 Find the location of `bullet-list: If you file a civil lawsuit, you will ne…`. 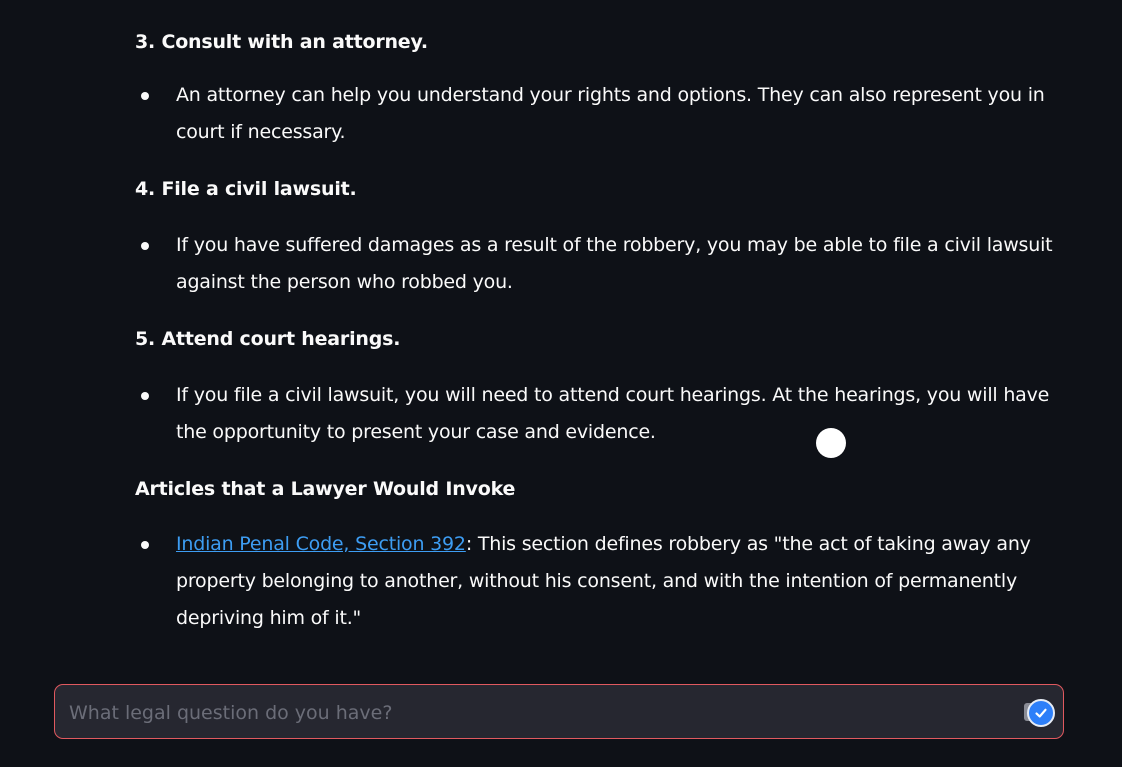

bullet-list: If you file a civil lawsuit, you will ne… is located at coordinates (600, 414).